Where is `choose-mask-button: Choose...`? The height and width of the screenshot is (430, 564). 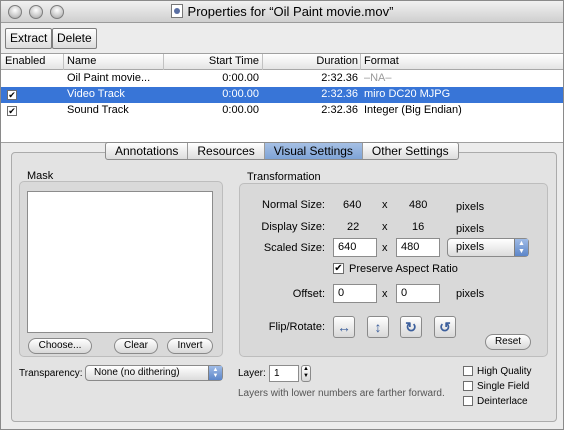 choose-mask-button: Choose... is located at coordinates (60, 346).